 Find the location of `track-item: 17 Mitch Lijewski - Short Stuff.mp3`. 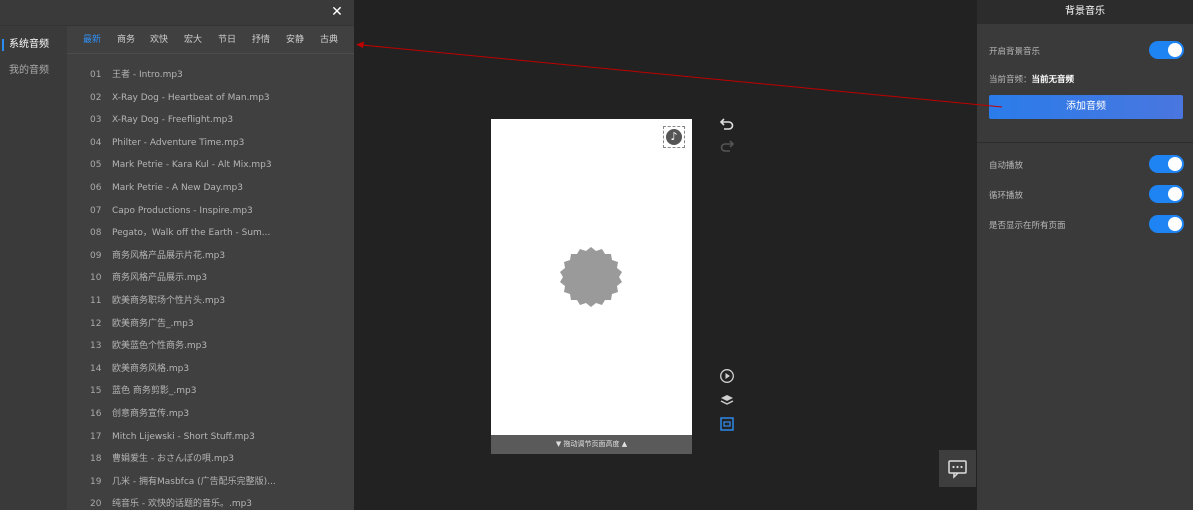

track-item: 17 Mitch Lijewski - Short Stuff.mp3 is located at coordinates (210, 437).